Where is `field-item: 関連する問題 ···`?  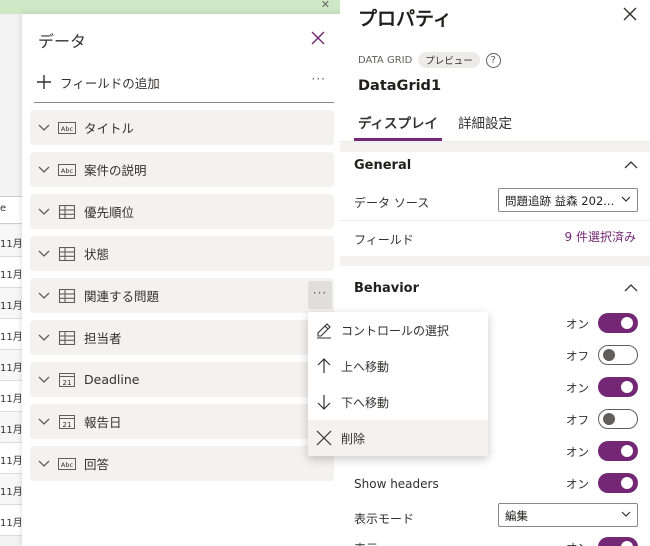 field-item: 関連する問題 ··· is located at coordinates (182, 295).